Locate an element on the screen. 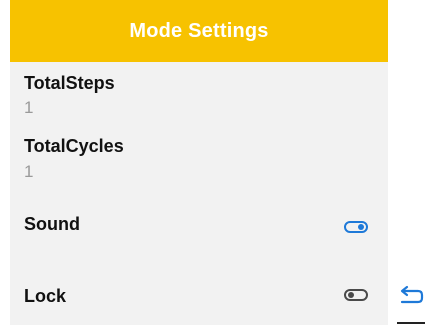 The image size is (425, 325). back-arrow-icon is located at coordinates (412, 294).